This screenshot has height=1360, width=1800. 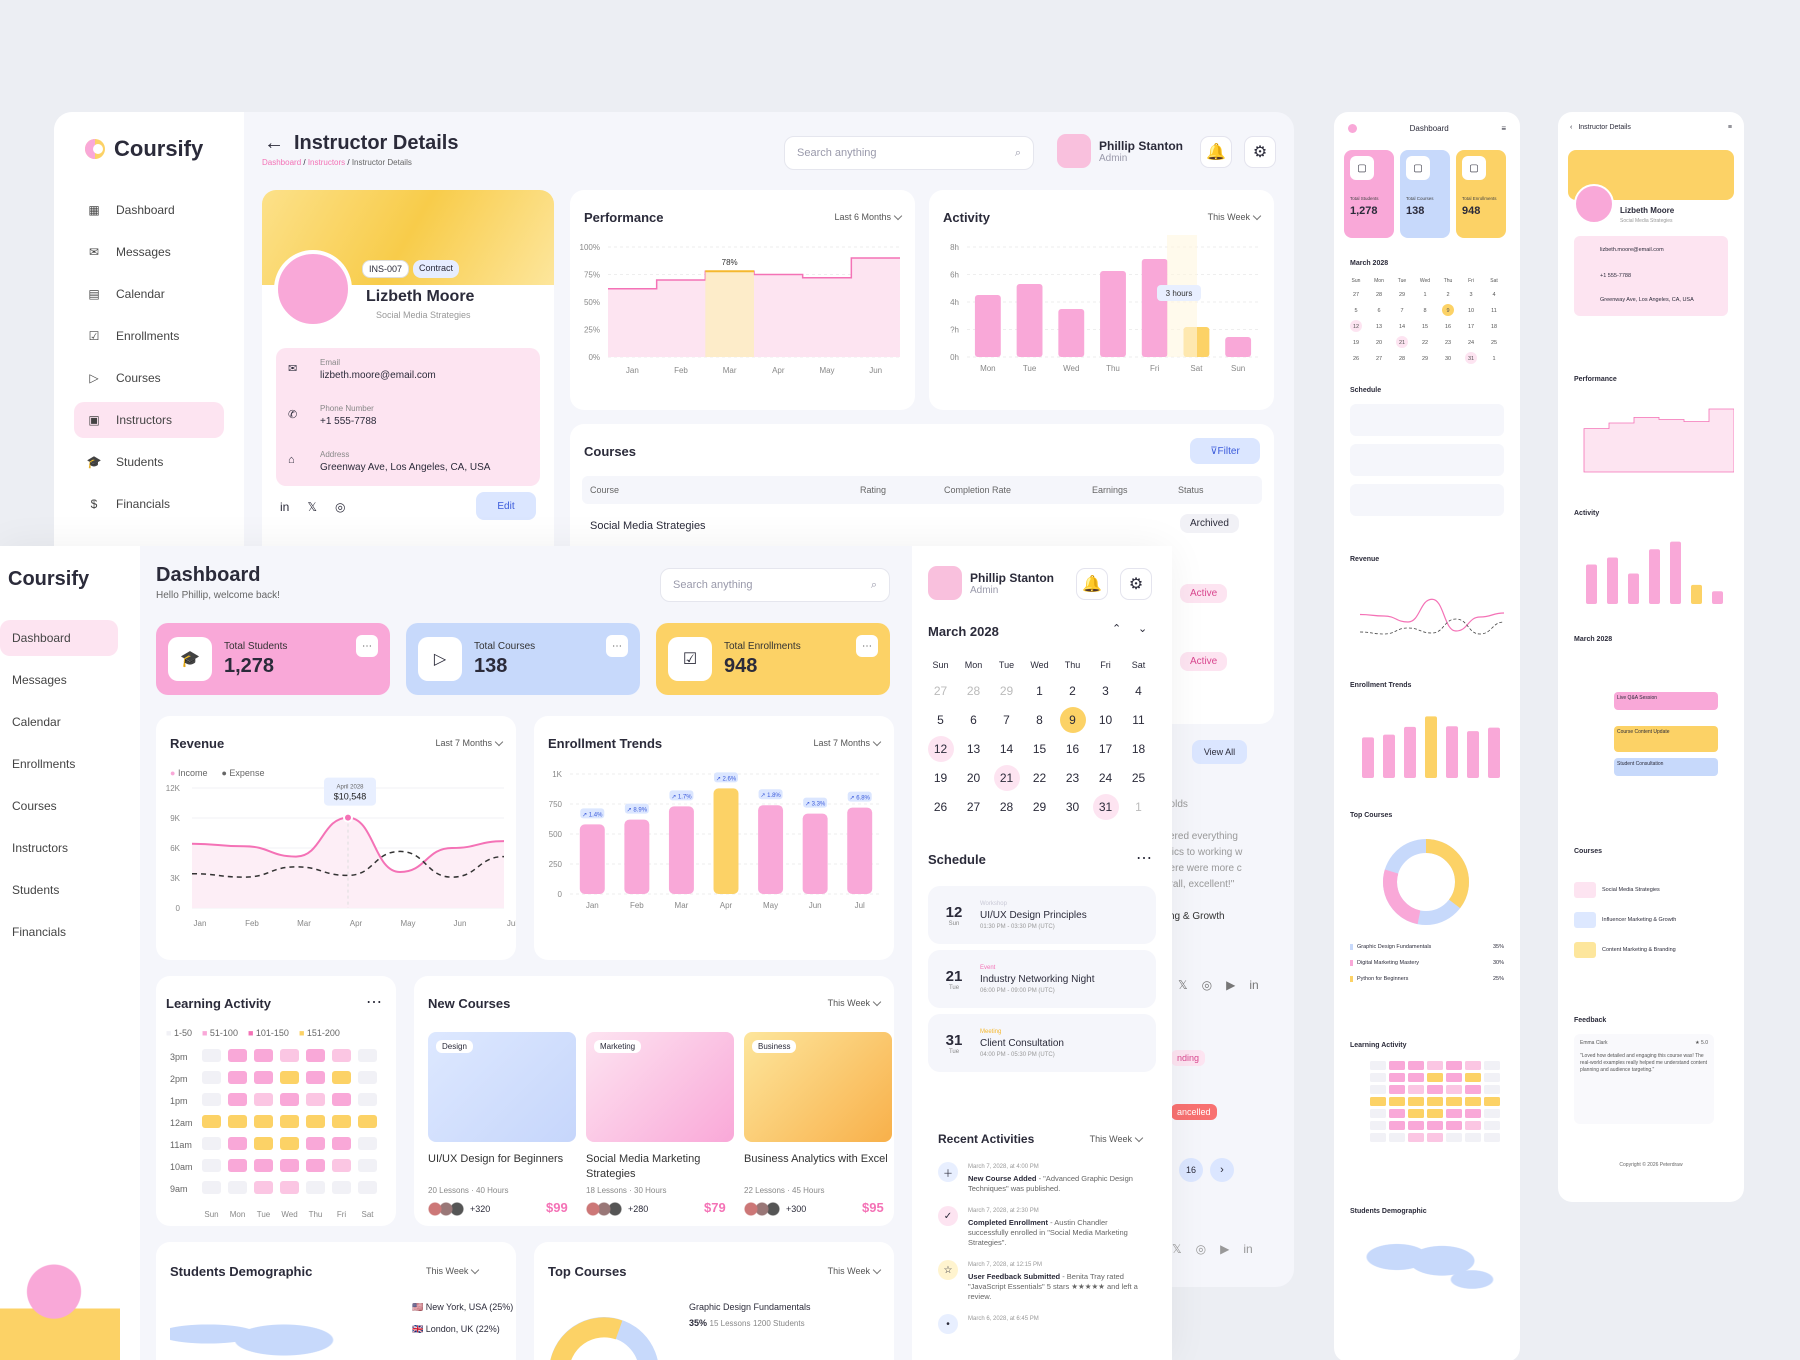 What do you see at coordinates (59, 890) in the screenshot?
I see `sidebar-item-students: Students` at bounding box center [59, 890].